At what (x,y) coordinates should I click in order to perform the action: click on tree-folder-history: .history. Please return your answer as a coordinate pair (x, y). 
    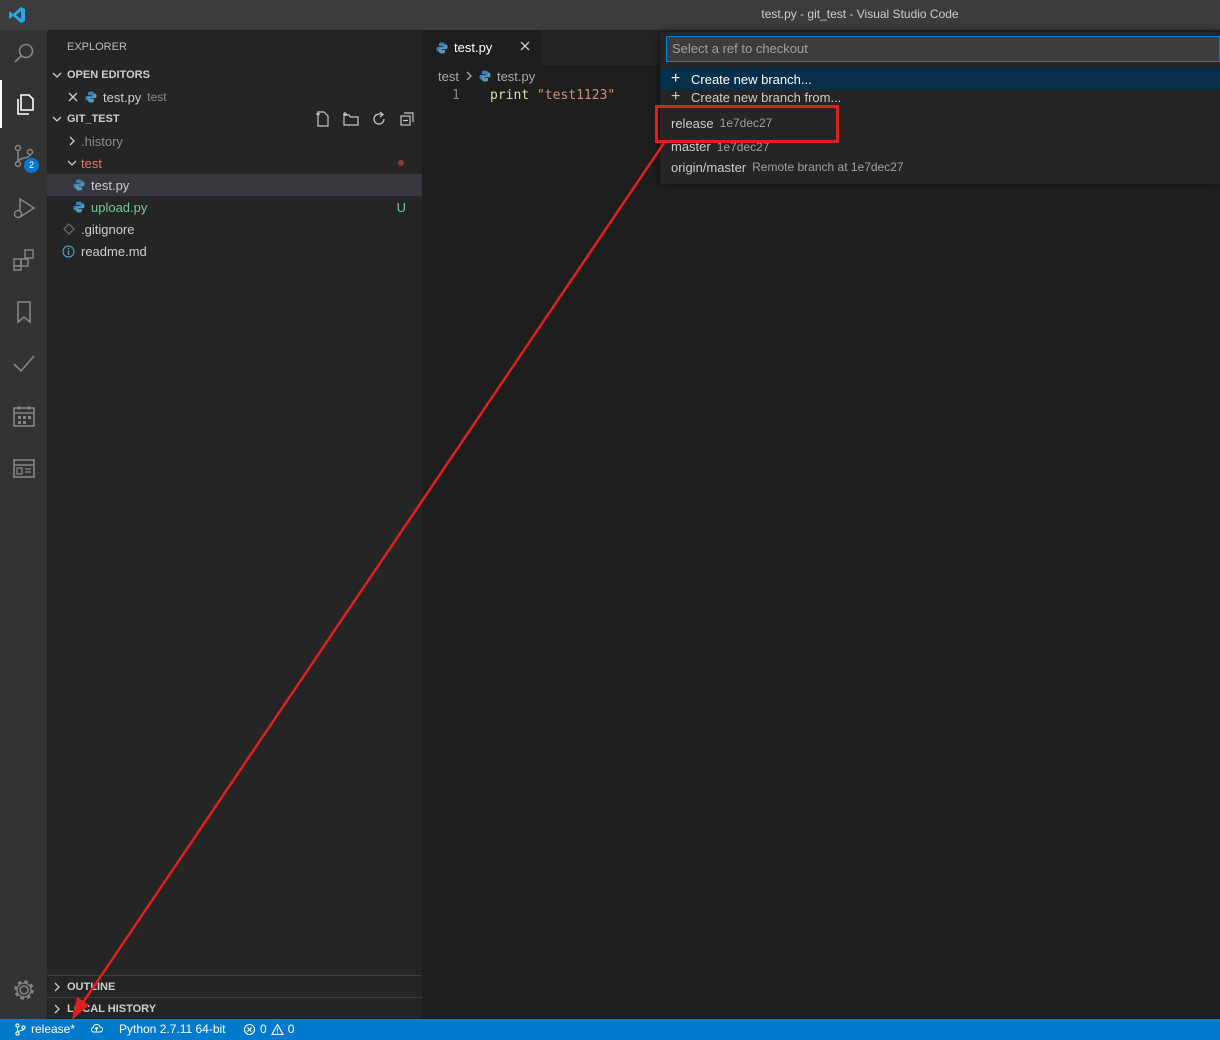
    Looking at the image, I should click on (234, 141).